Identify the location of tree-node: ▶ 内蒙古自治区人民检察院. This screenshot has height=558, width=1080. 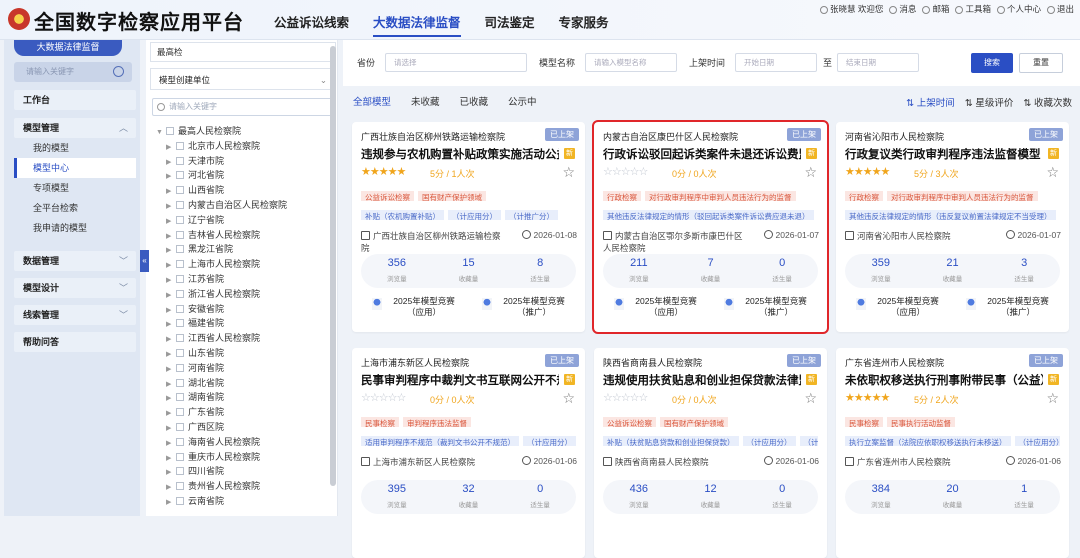
(241, 205).